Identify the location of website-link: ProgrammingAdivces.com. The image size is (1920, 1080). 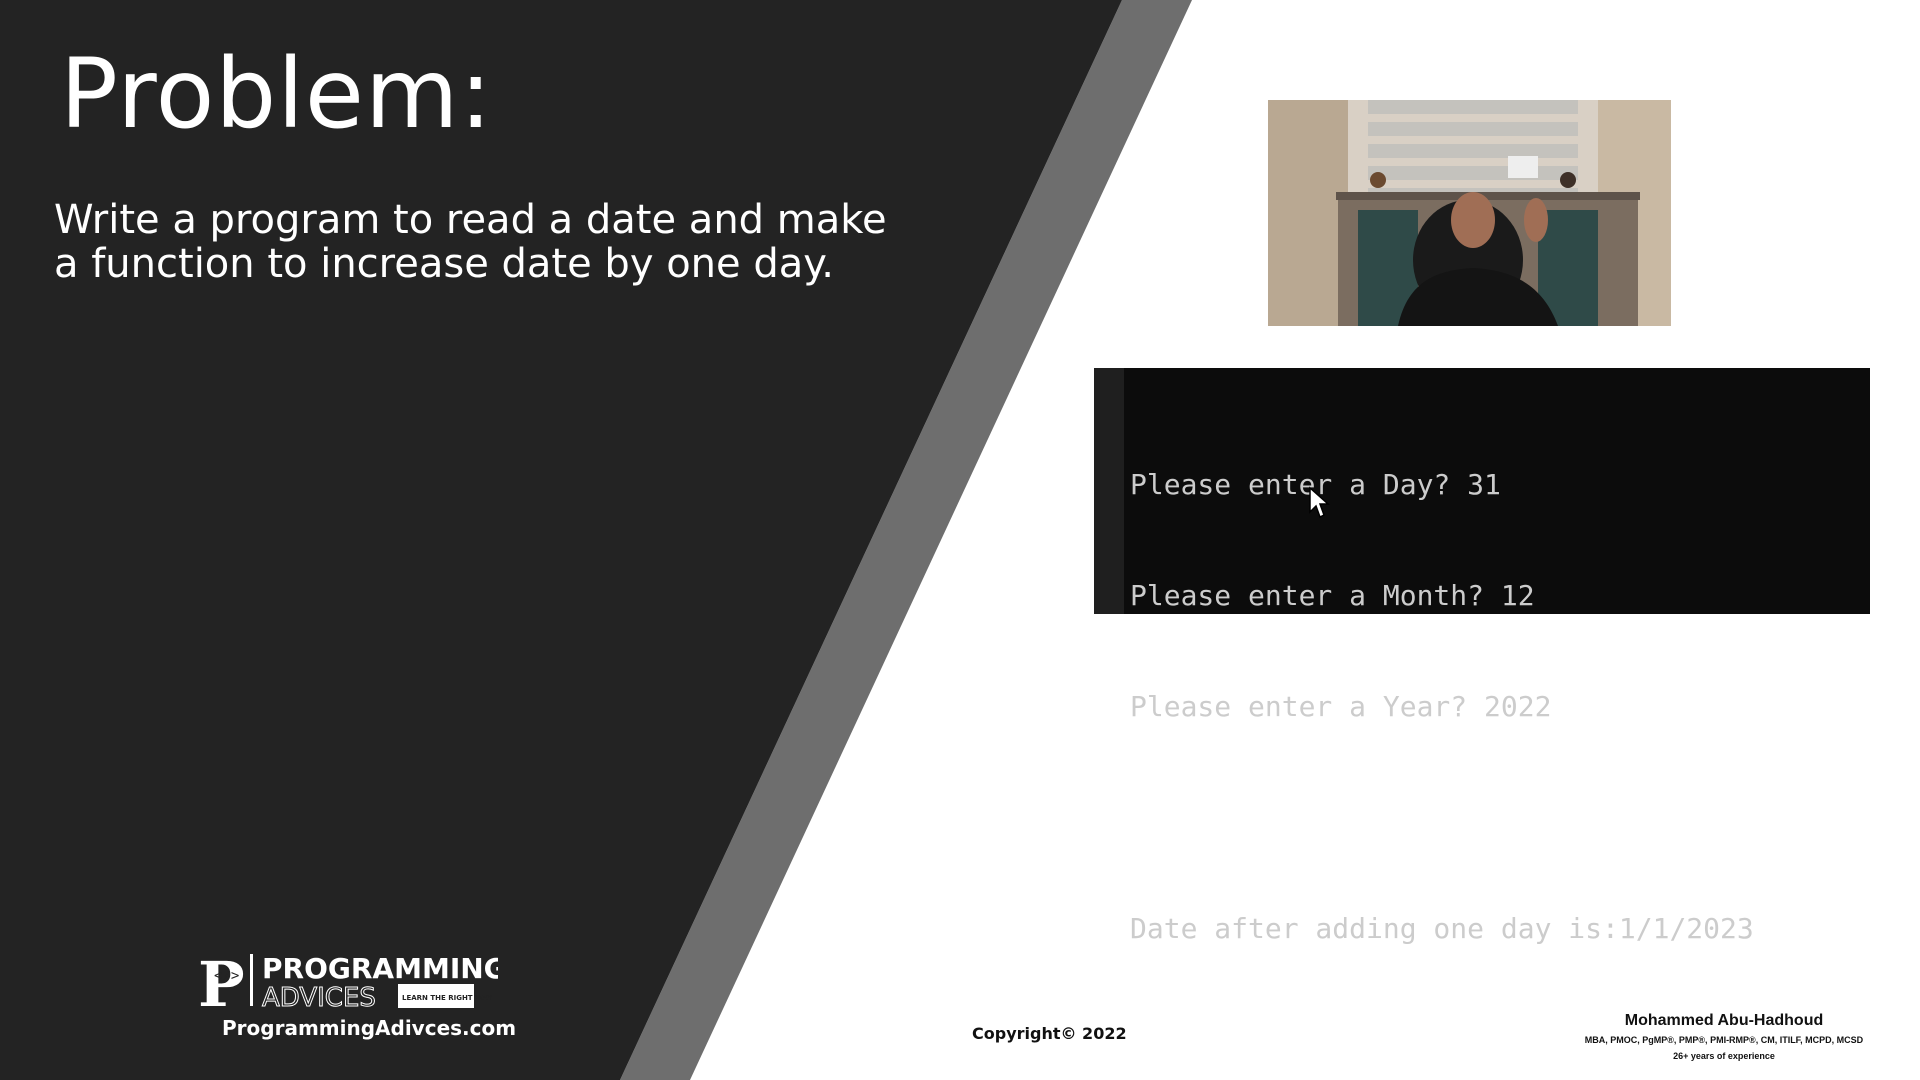
(369, 1028).